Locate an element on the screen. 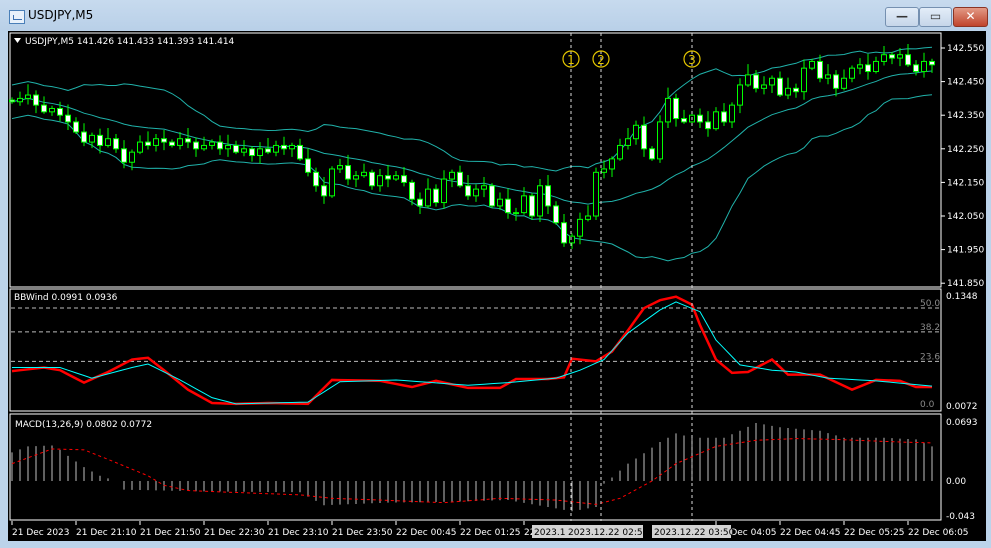 The height and width of the screenshot is (548, 991). time-label: 22 Dec 06:05 is located at coordinates (938, 533).